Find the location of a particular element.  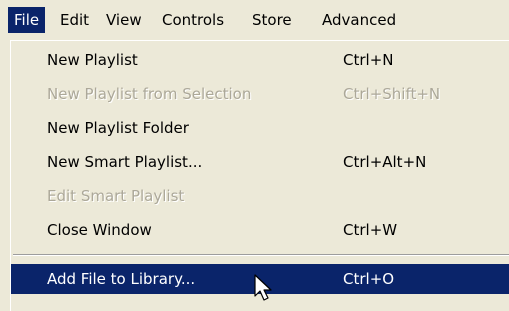

menu-item-new-smart-playlist: New Smart Playlist... Ctrl+Alt+N is located at coordinates (260, 162).